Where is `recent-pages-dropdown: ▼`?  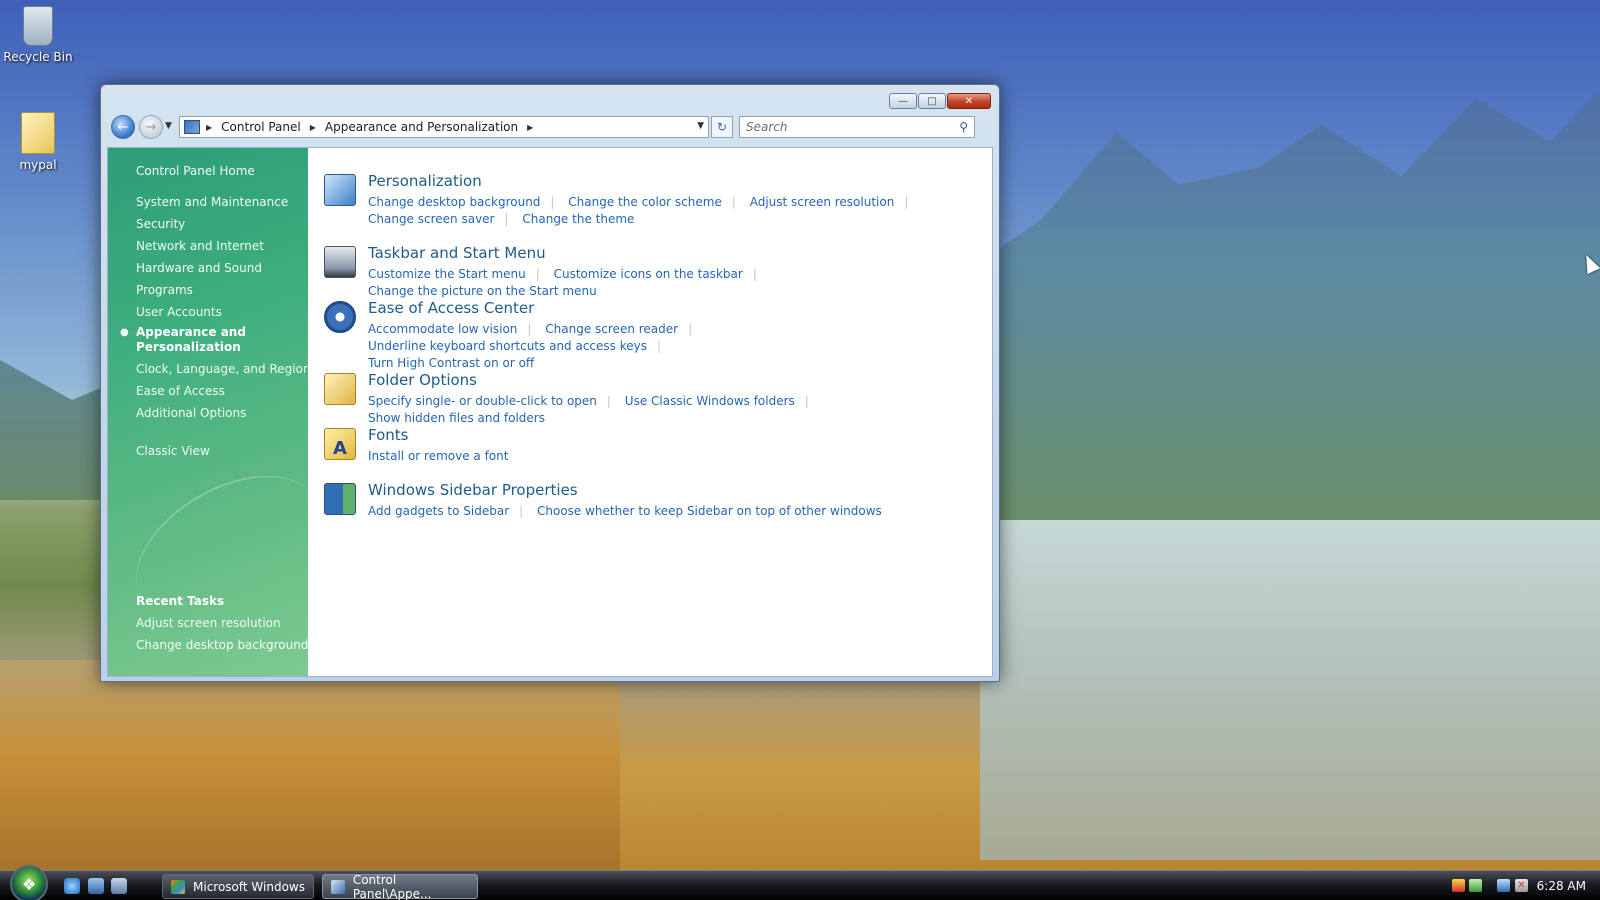 recent-pages-dropdown: ▼ is located at coordinates (168, 126).